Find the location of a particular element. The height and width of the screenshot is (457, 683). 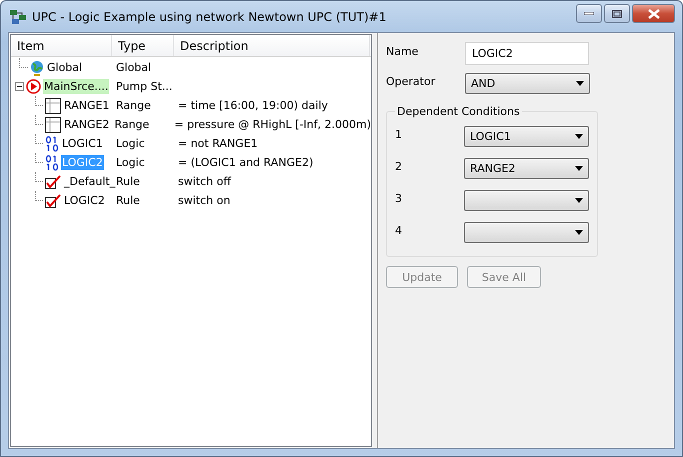

field-label: Operator is located at coordinates (411, 81).